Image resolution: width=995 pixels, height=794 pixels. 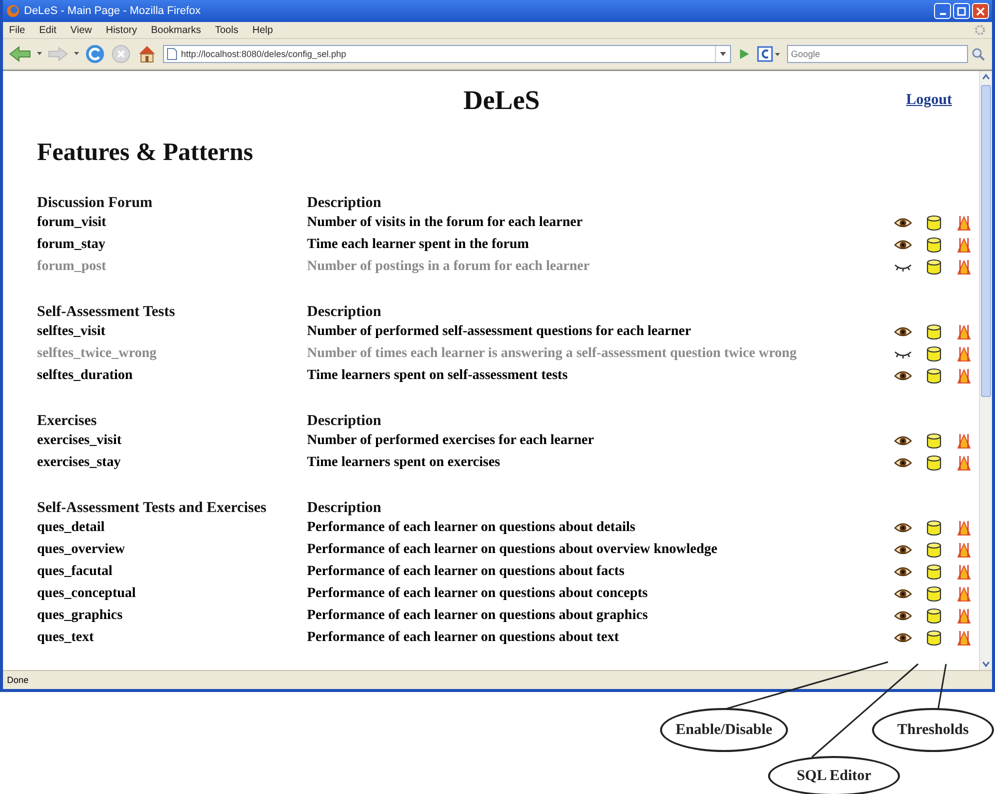 I want to click on browser-logo-icon, so click(x=13, y=11).